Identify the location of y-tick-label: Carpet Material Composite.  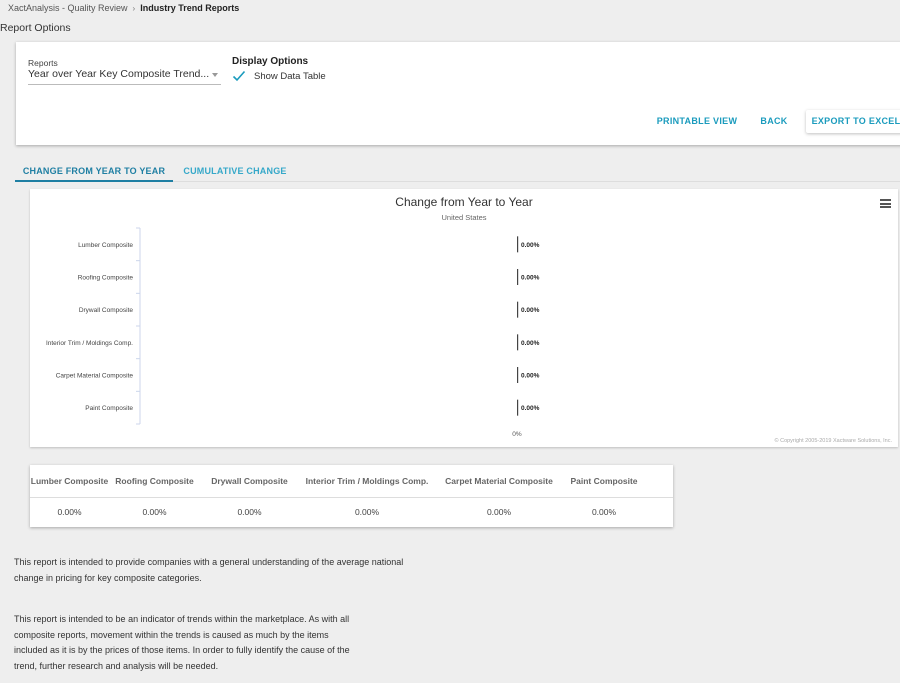
(95, 376).